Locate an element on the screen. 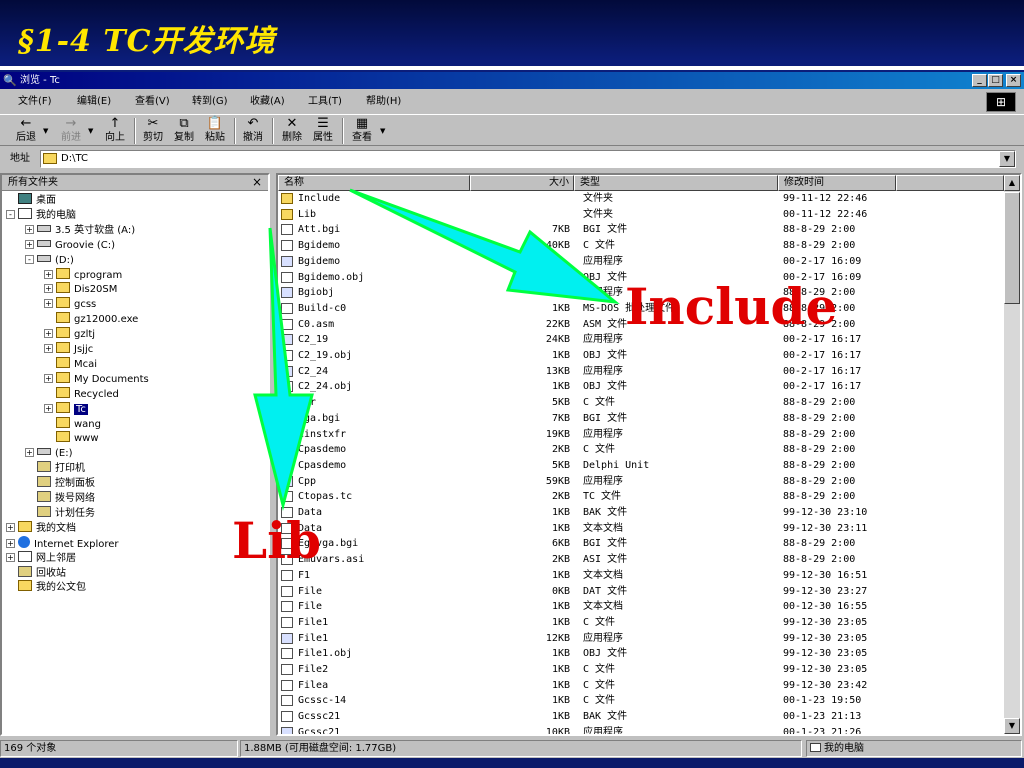 The width and height of the screenshot is (1024, 768). file-row: Build-c0 1KB MS-DOS 批处理文件 88-8-29 2:00 is located at coordinates (641, 309).